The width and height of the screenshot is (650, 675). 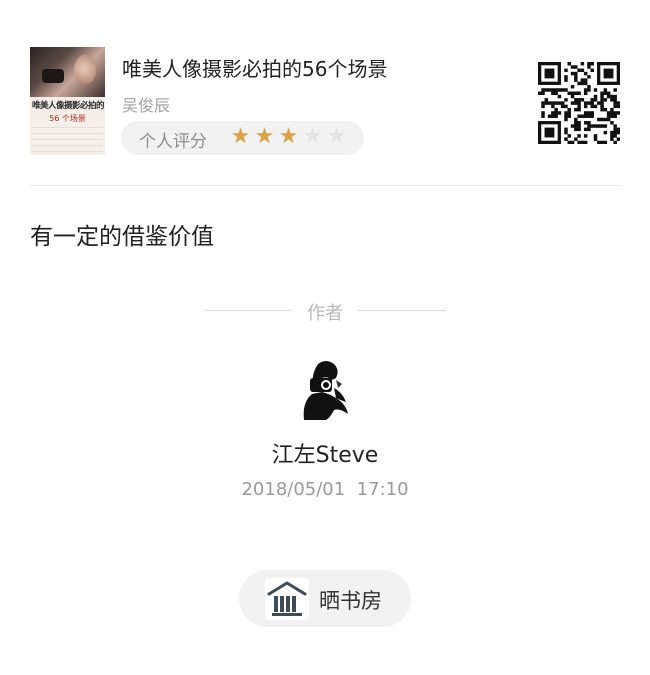 What do you see at coordinates (325, 489) in the screenshot?
I see `post-timestamp: 2018/05/01 17:10` at bounding box center [325, 489].